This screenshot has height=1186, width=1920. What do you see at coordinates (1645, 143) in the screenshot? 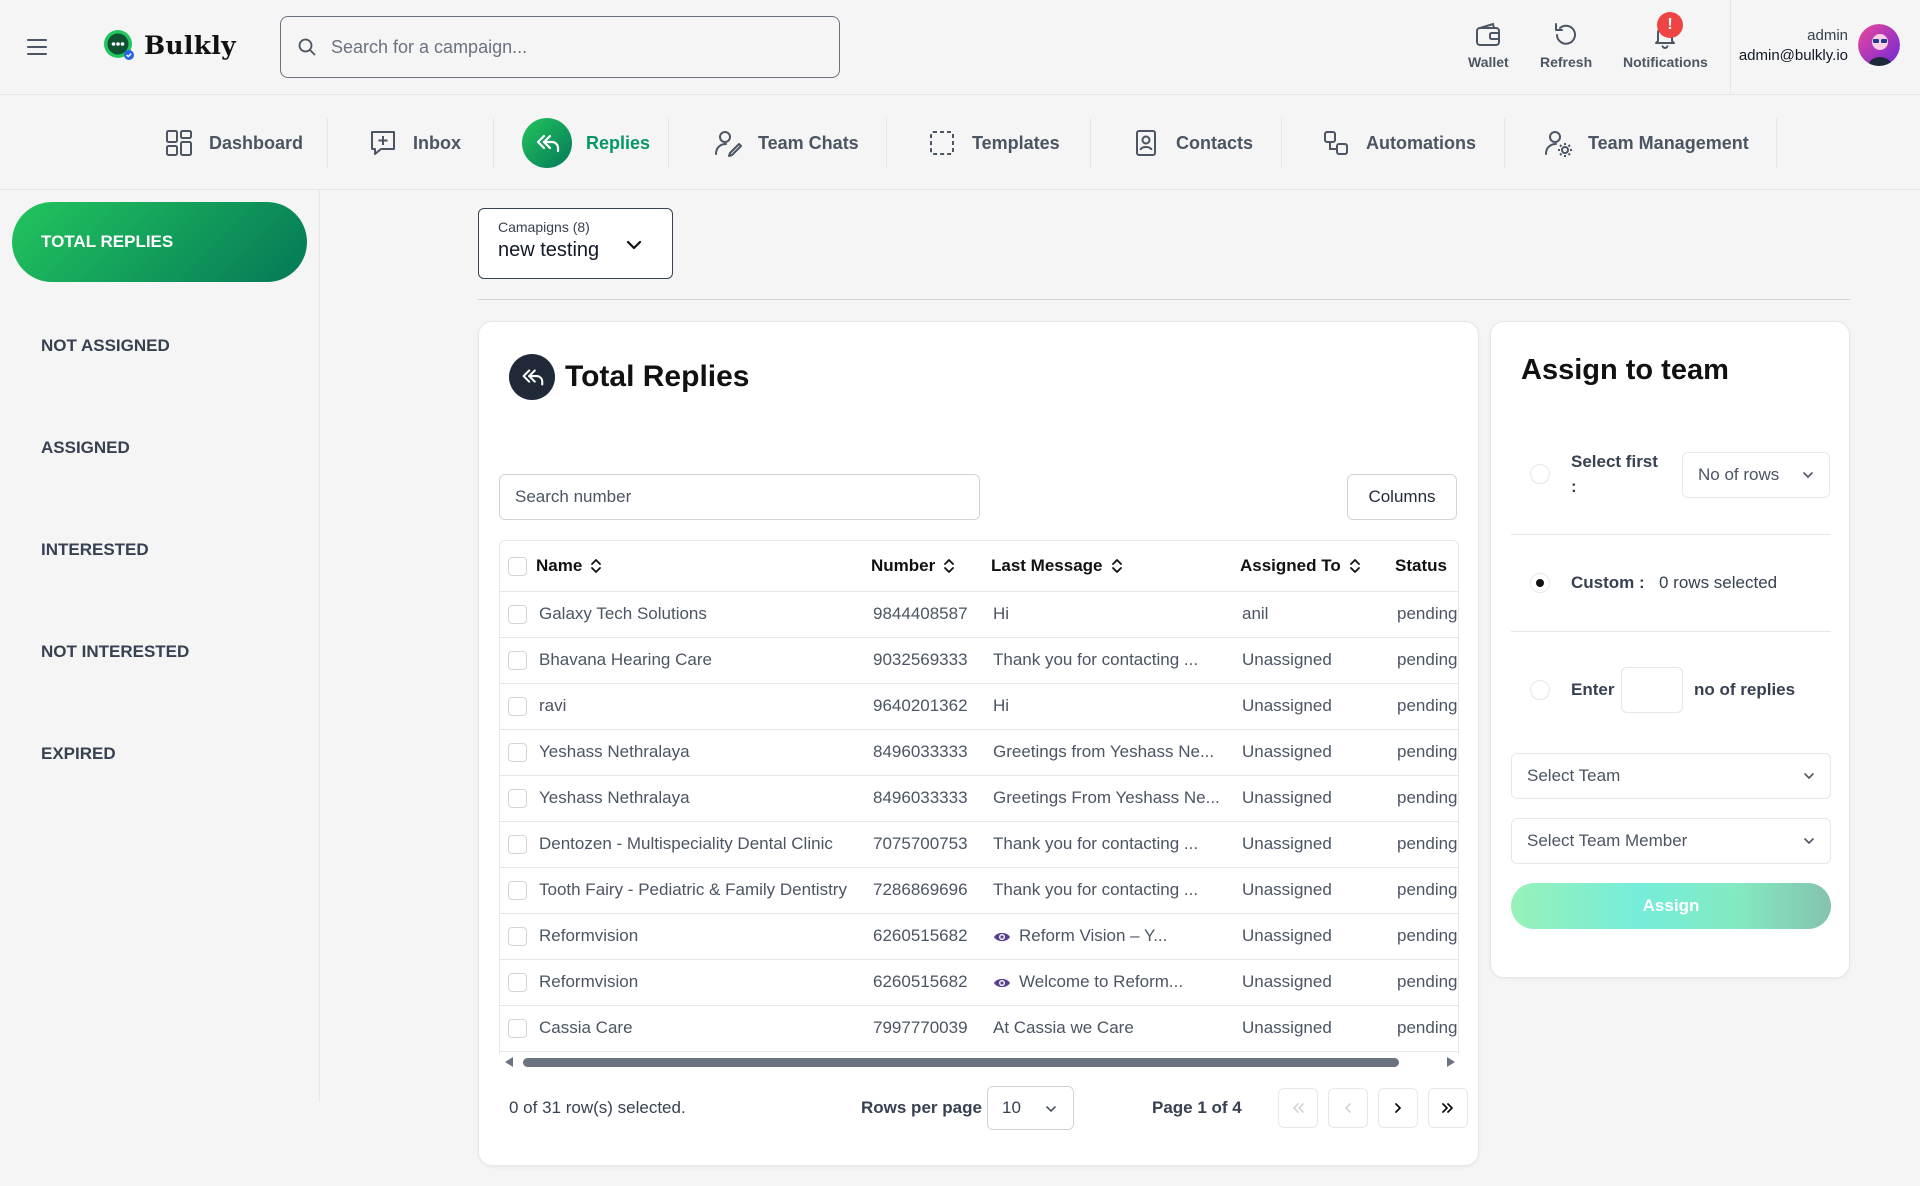
I see `nav-team-management: Team Management` at bounding box center [1645, 143].